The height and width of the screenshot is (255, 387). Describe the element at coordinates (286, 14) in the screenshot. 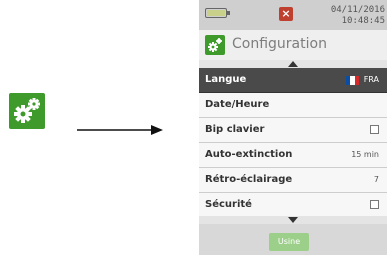

I see `close-icon: ×` at that location.